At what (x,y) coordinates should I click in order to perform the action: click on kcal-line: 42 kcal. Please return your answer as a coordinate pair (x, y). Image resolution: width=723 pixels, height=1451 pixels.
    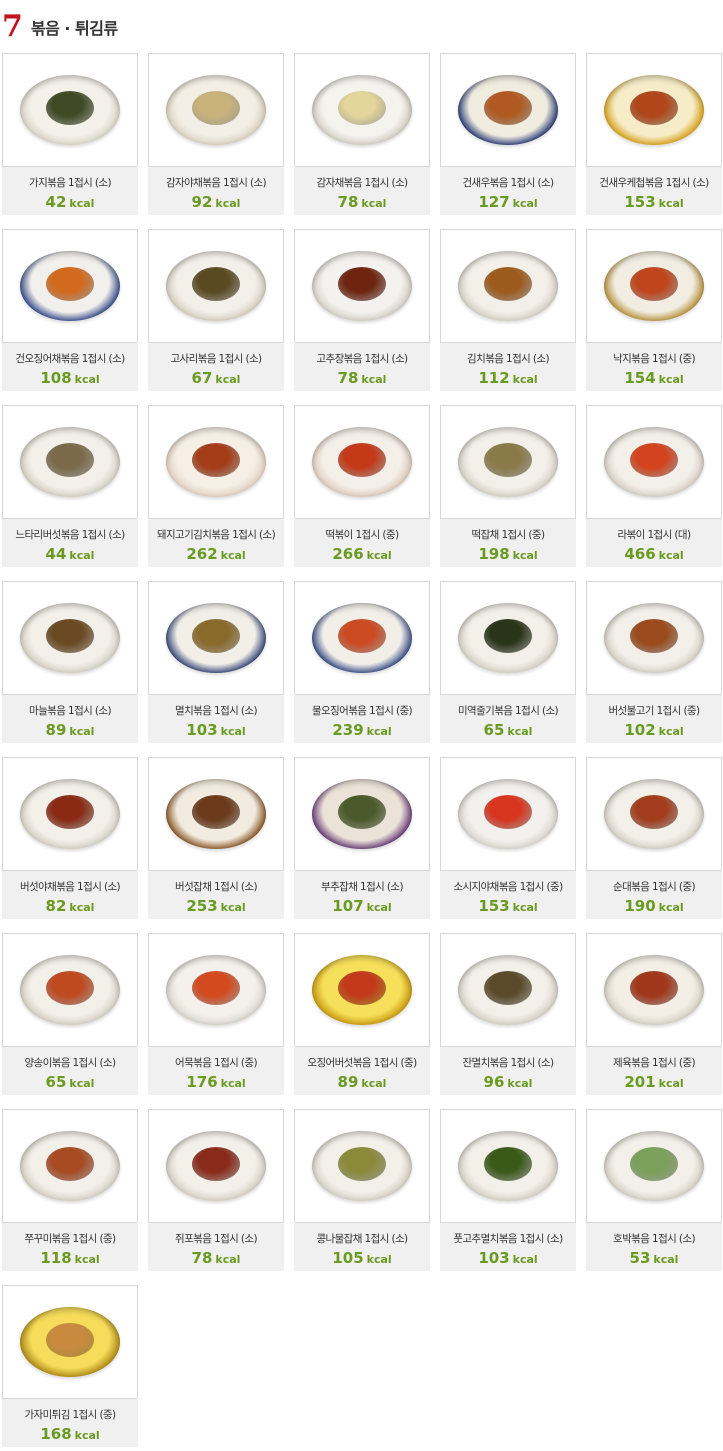
    Looking at the image, I should click on (70, 201).